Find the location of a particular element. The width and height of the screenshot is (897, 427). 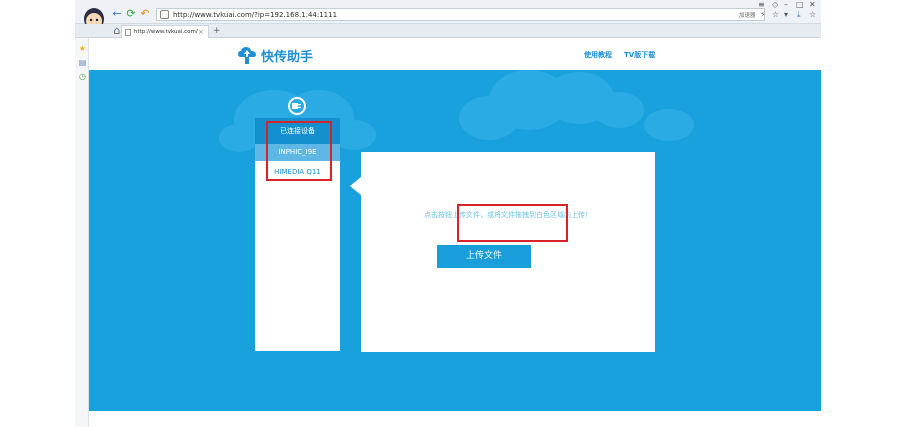

lightning-icon: ⚡ is located at coordinates (763, 14).